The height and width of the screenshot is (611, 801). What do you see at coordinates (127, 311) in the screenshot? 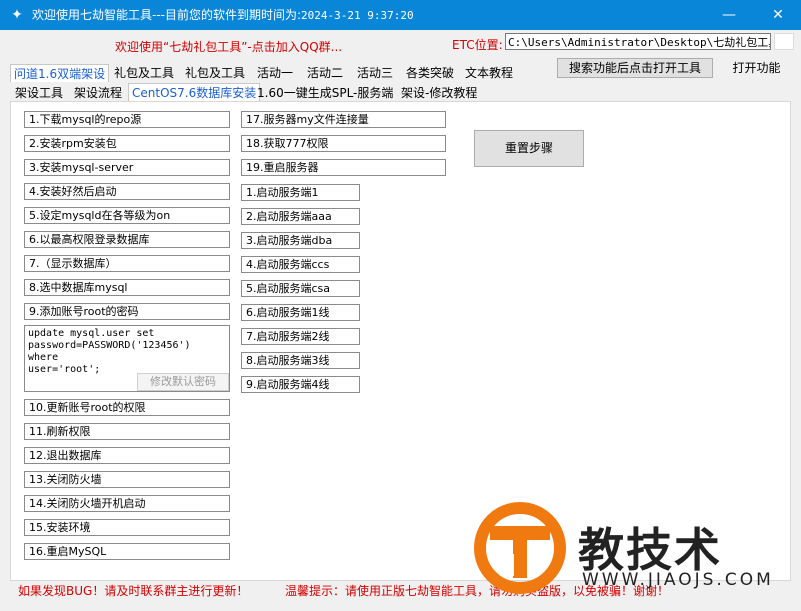
I see `step-add-root-password: 9.添加账号root的密码` at bounding box center [127, 311].